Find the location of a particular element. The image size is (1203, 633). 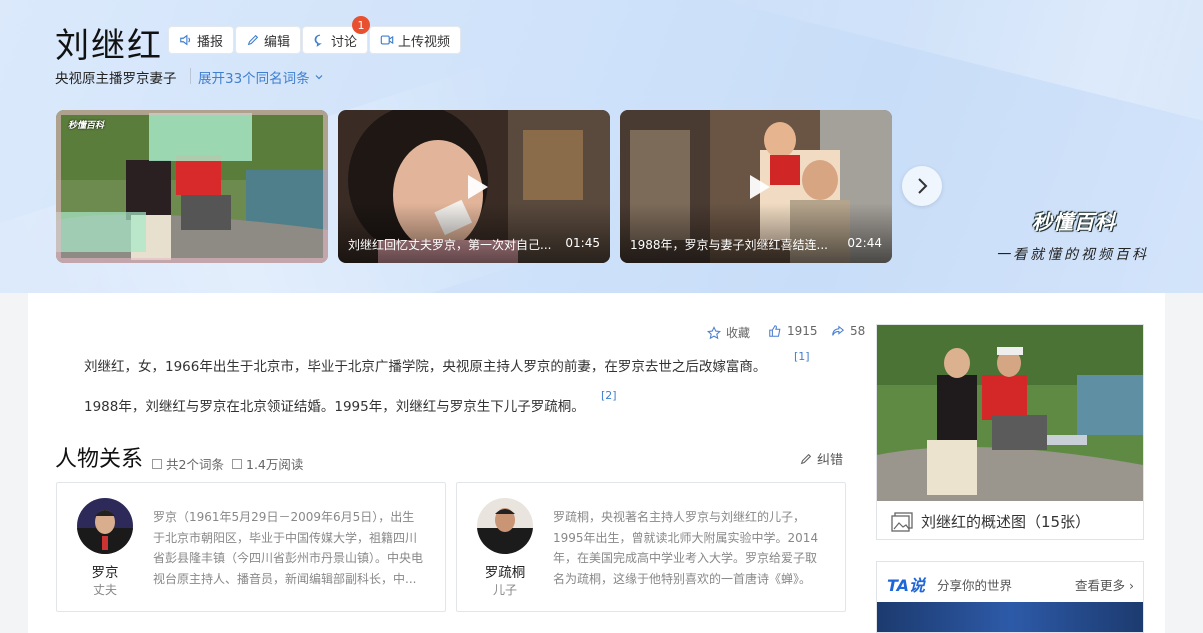

entry-subtitle: 央视原主播罗京妻子 is located at coordinates (116, 79).